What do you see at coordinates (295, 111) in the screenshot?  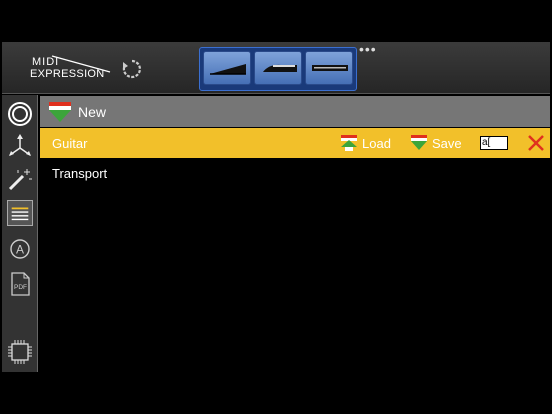 I see `list-toolbar: New` at bounding box center [295, 111].